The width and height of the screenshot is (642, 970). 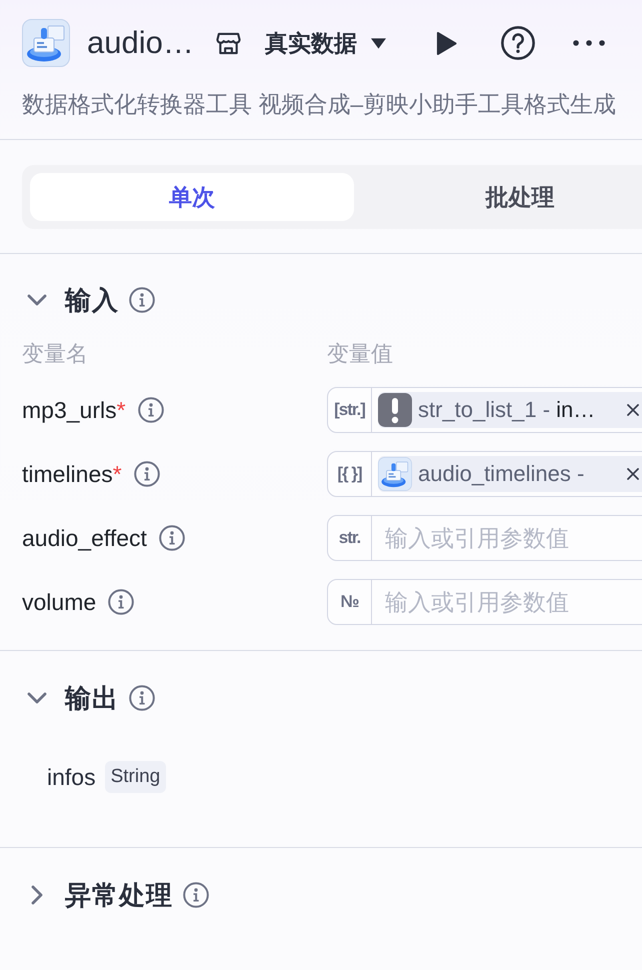 I want to click on section-title: 输入, so click(x=92, y=300).